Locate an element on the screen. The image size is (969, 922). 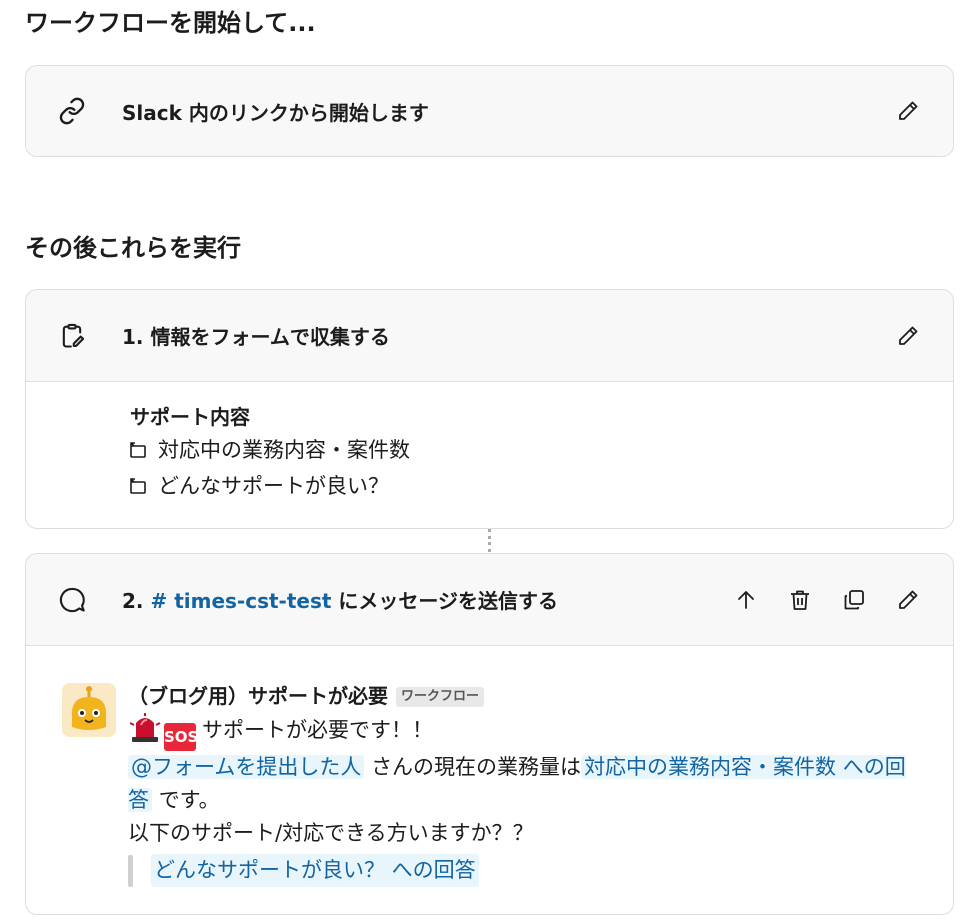
trigger-title: Slack 内のリンクから開始します is located at coordinates (275, 112).